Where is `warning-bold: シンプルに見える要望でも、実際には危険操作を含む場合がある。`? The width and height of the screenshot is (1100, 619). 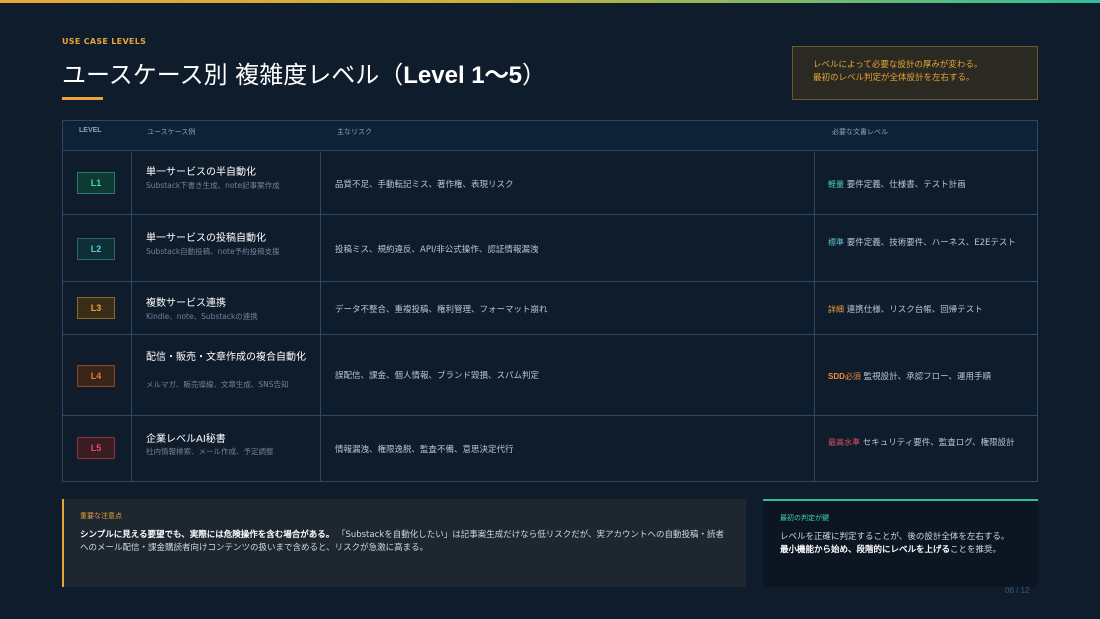
warning-bold: シンプルに見える要望でも、実際には危険操作を含む場合がある。 is located at coordinates (207, 535).